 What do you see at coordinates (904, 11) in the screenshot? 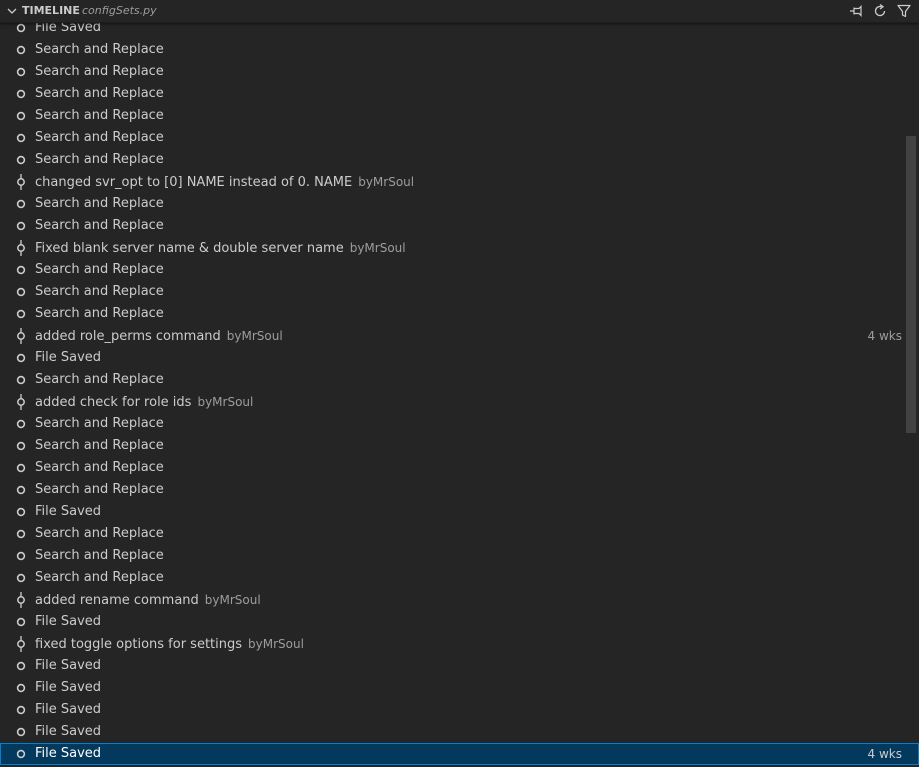
I see `filter-icon` at bounding box center [904, 11].